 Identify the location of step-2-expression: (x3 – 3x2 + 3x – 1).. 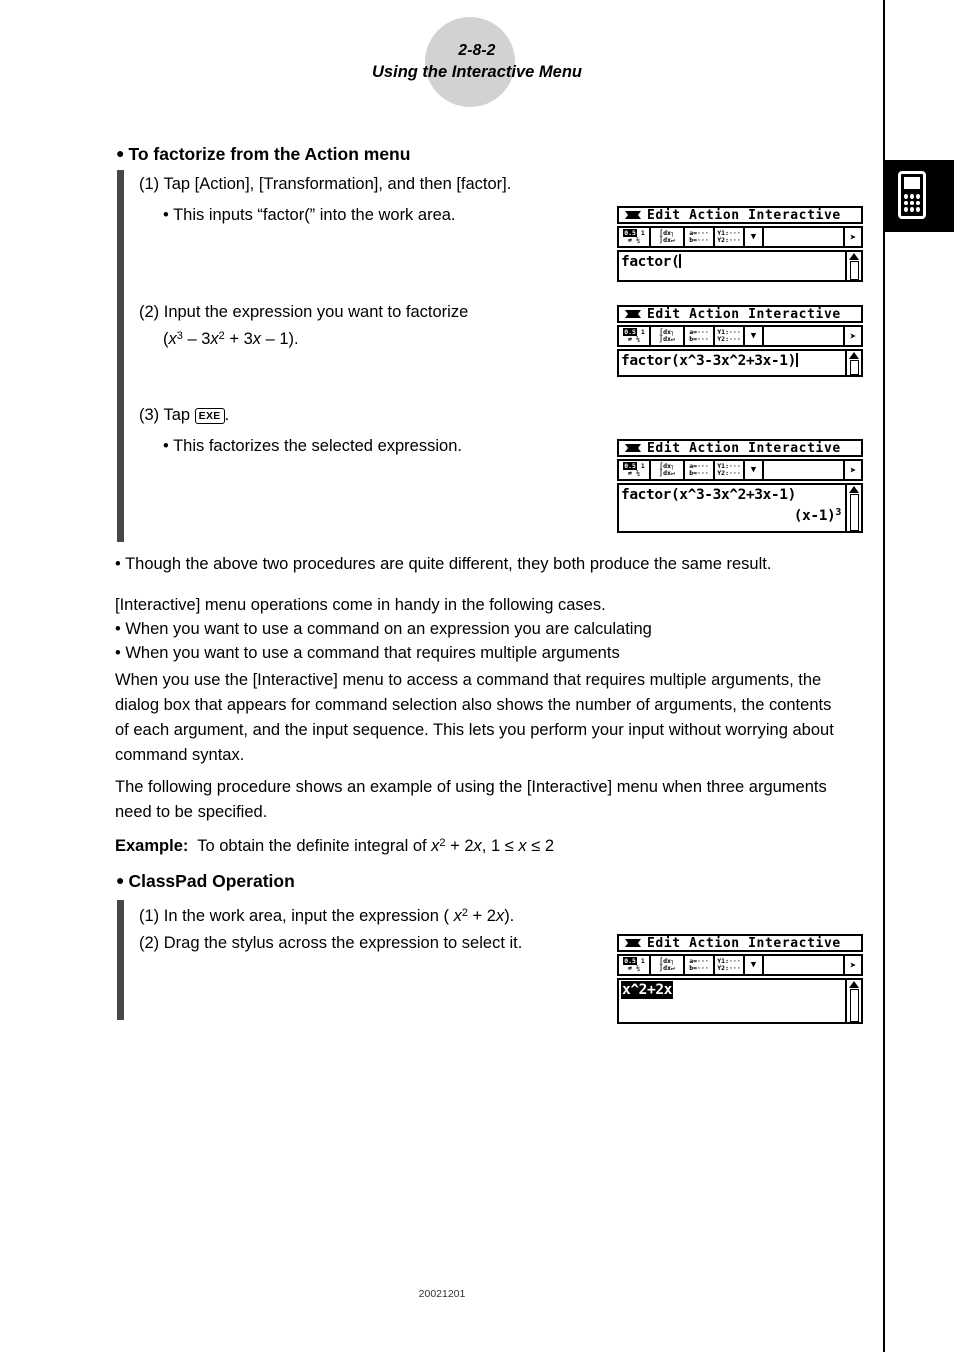
(231, 339).